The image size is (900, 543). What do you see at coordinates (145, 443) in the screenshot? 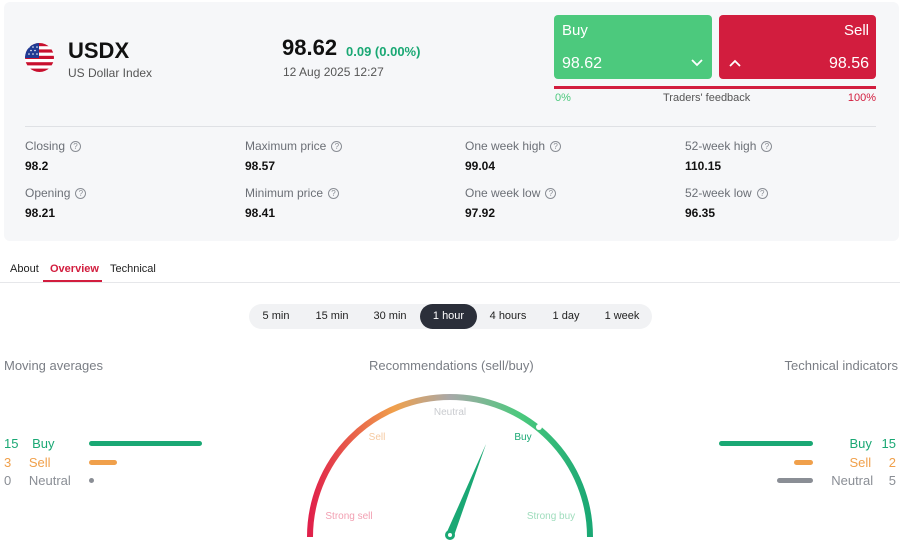
I see `ma-buy-bar` at bounding box center [145, 443].